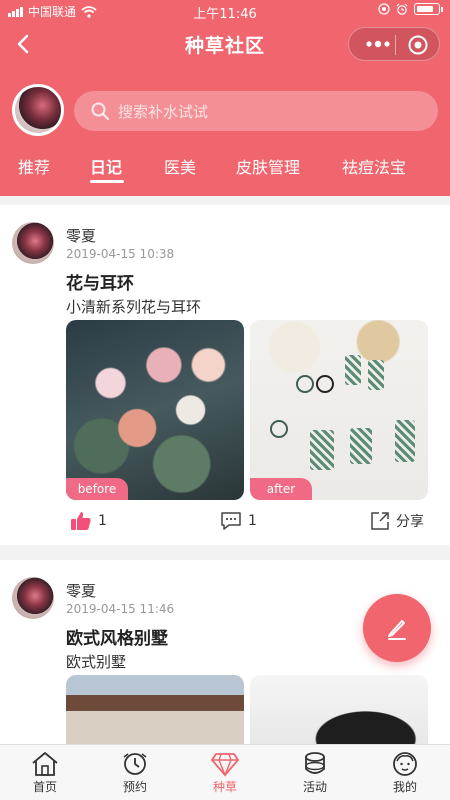 Image resolution: width=450 pixels, height=800 pixels. Describe the element at coordinates (106, 166) in the screenshot. I see `tab-diary: 日记` at that location.